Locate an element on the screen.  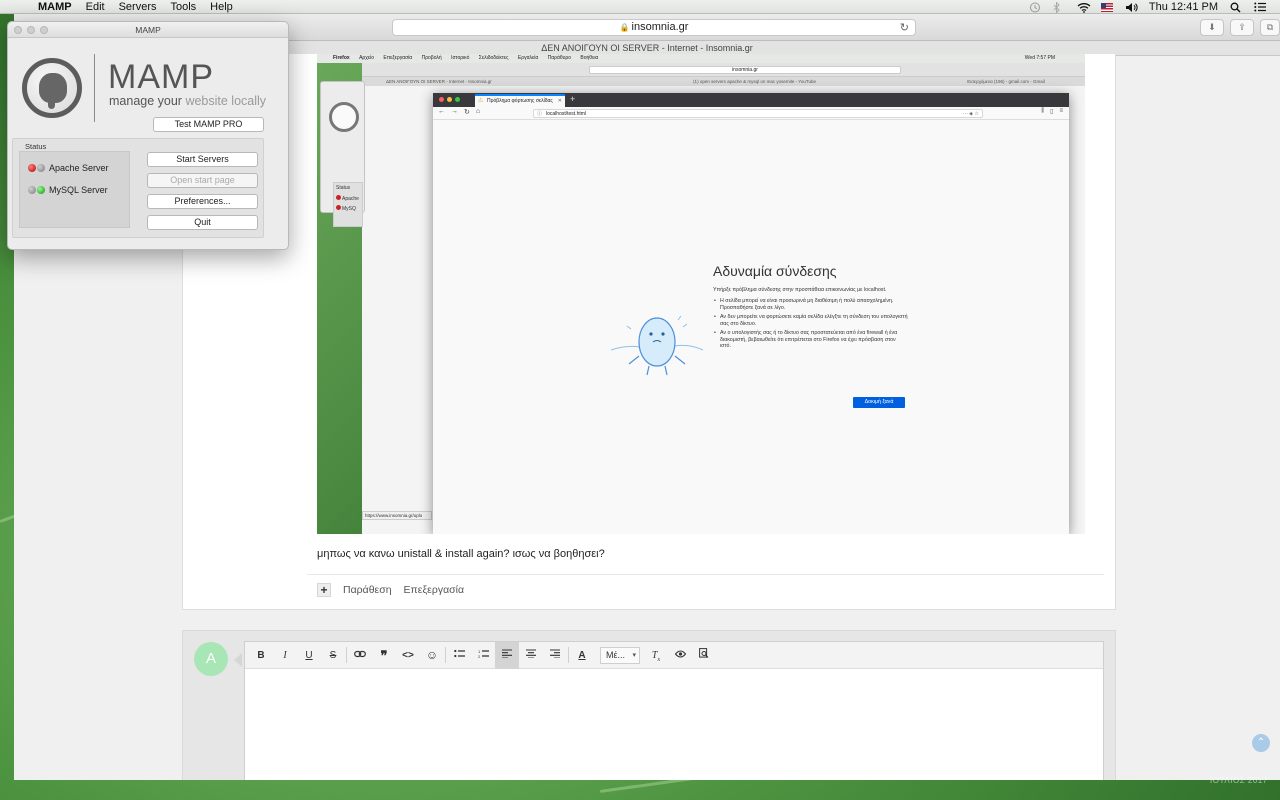
retry-button: Δοκιμή ξανά is located at coordinates (879, 402).